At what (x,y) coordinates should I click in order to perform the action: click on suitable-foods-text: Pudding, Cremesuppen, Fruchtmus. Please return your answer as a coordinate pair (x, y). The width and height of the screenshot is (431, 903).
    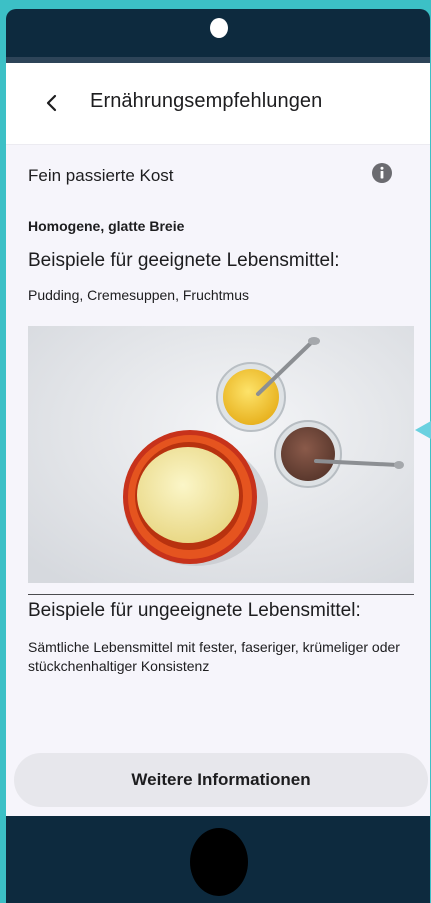
    Looking at the image, I should click on (138, 295).